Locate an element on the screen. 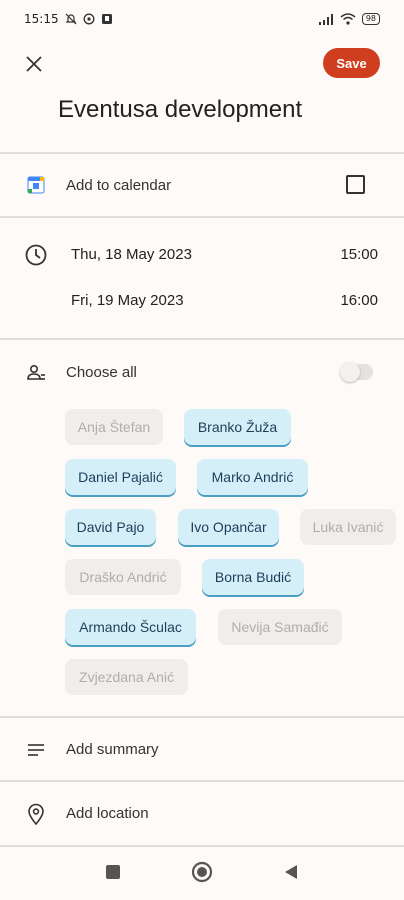 This screenshot has width=404, height=900. participant-chip: Branko Žuža is located at coordinates (237, 427).